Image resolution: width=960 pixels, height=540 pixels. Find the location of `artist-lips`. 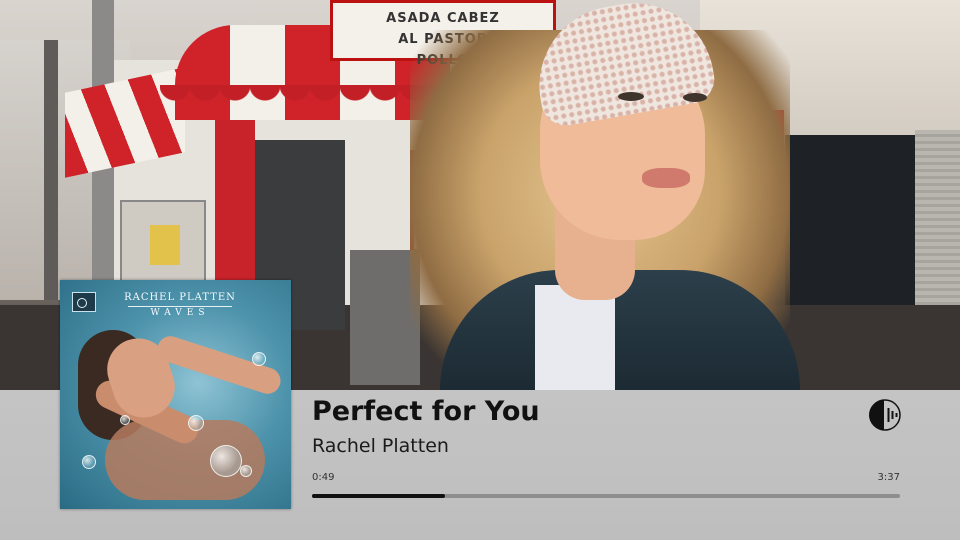

artist-lips is located at coordinates (666, 178).